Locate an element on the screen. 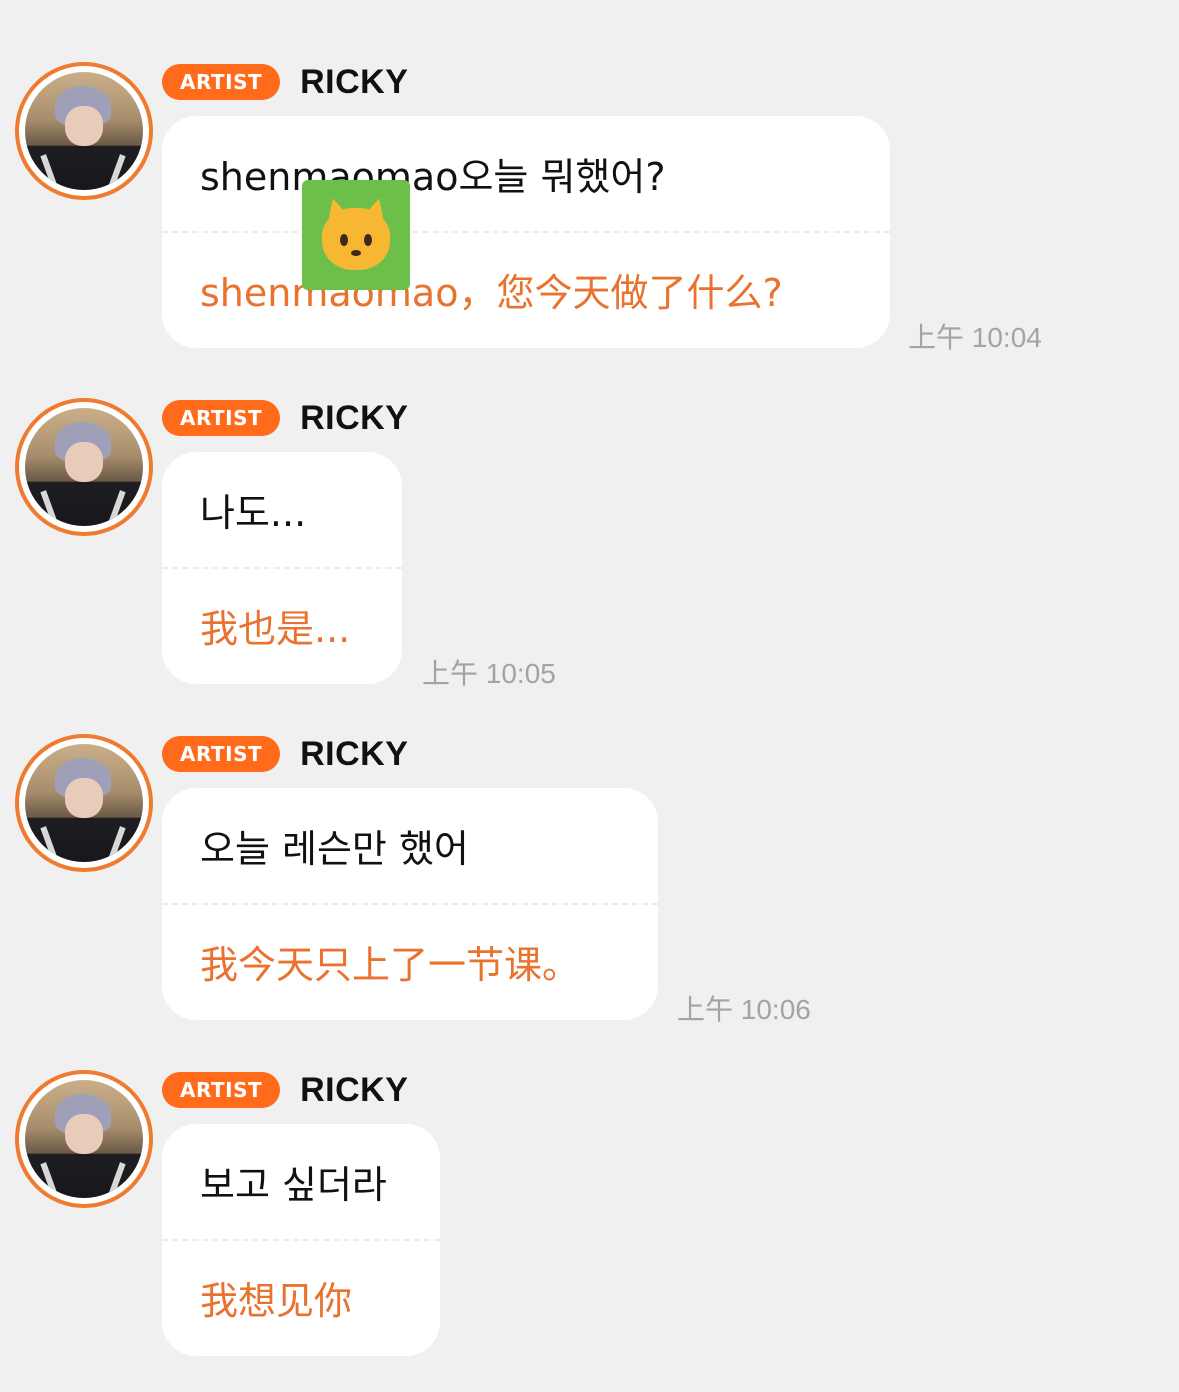  message-text-original: 보고 싶더라 is located at coordinates (293, 1185).